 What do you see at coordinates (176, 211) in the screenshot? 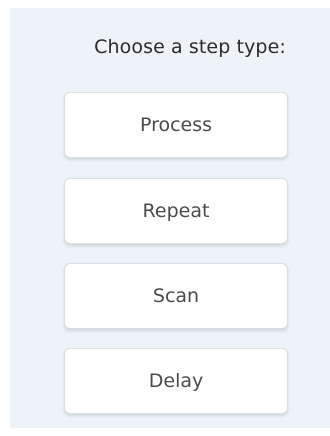
I see `repeat-button: Repeat` at bounding box center [176, 211].